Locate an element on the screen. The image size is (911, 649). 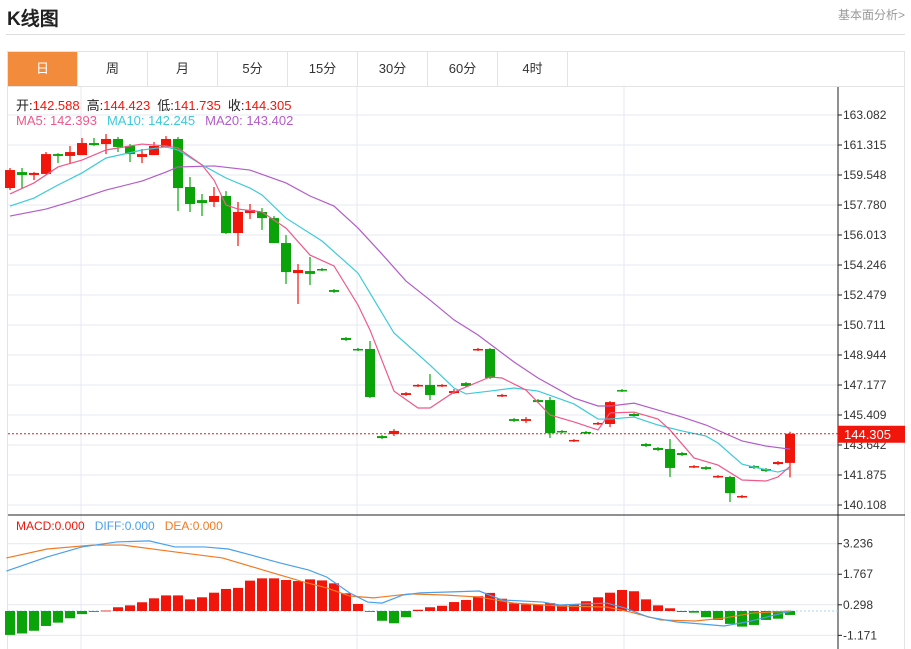
price-tick-label: 159.548 is located at coordinates (865, 175).